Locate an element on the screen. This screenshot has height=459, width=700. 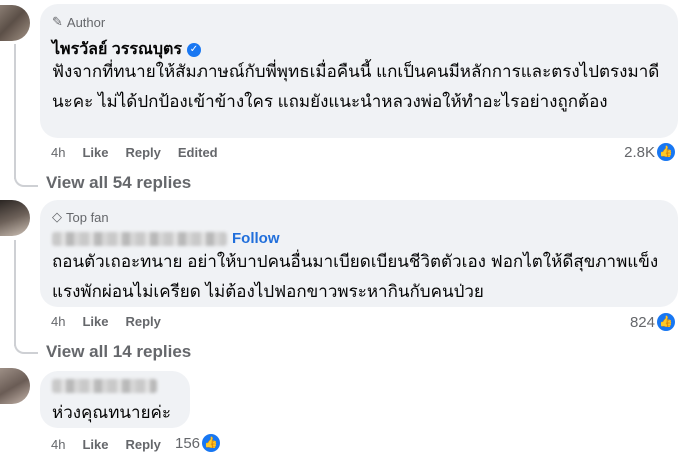
top-fan-badge: ◇ Top fan is located at coordinates (80, 217).